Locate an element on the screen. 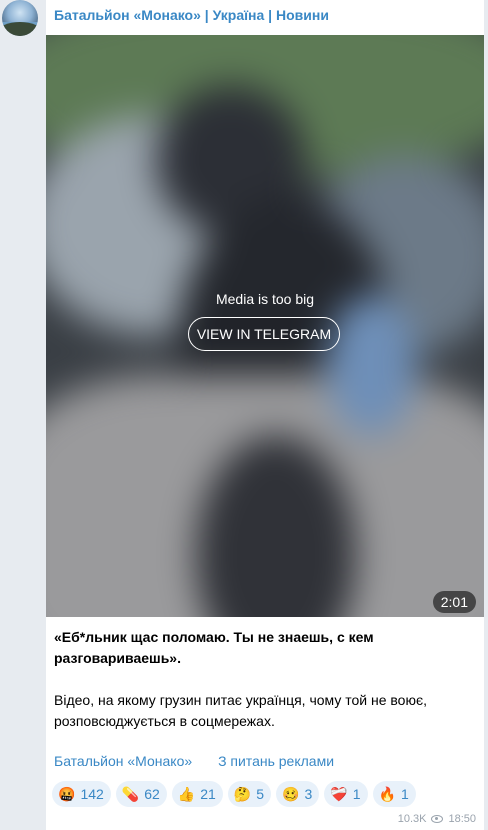 The height and width of the screenshot is (830, 488). angry-face-icon: 🤬 is located at coordinates (67, 793).